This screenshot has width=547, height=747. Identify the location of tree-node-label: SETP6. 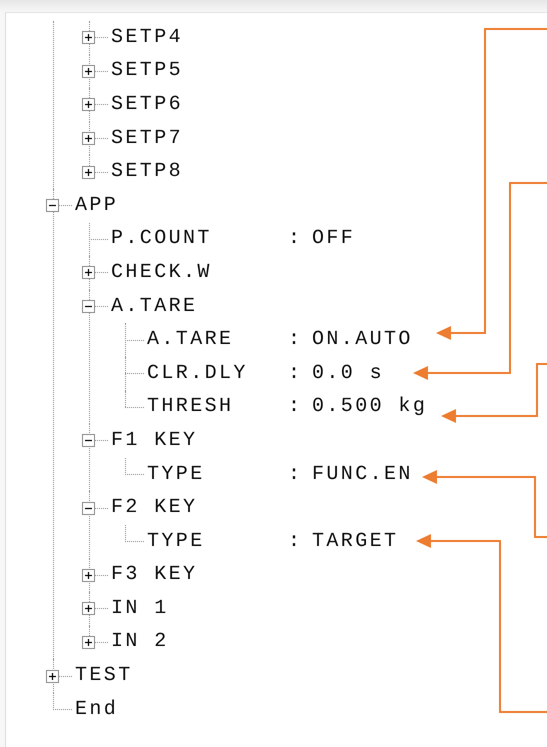
(147, 104).